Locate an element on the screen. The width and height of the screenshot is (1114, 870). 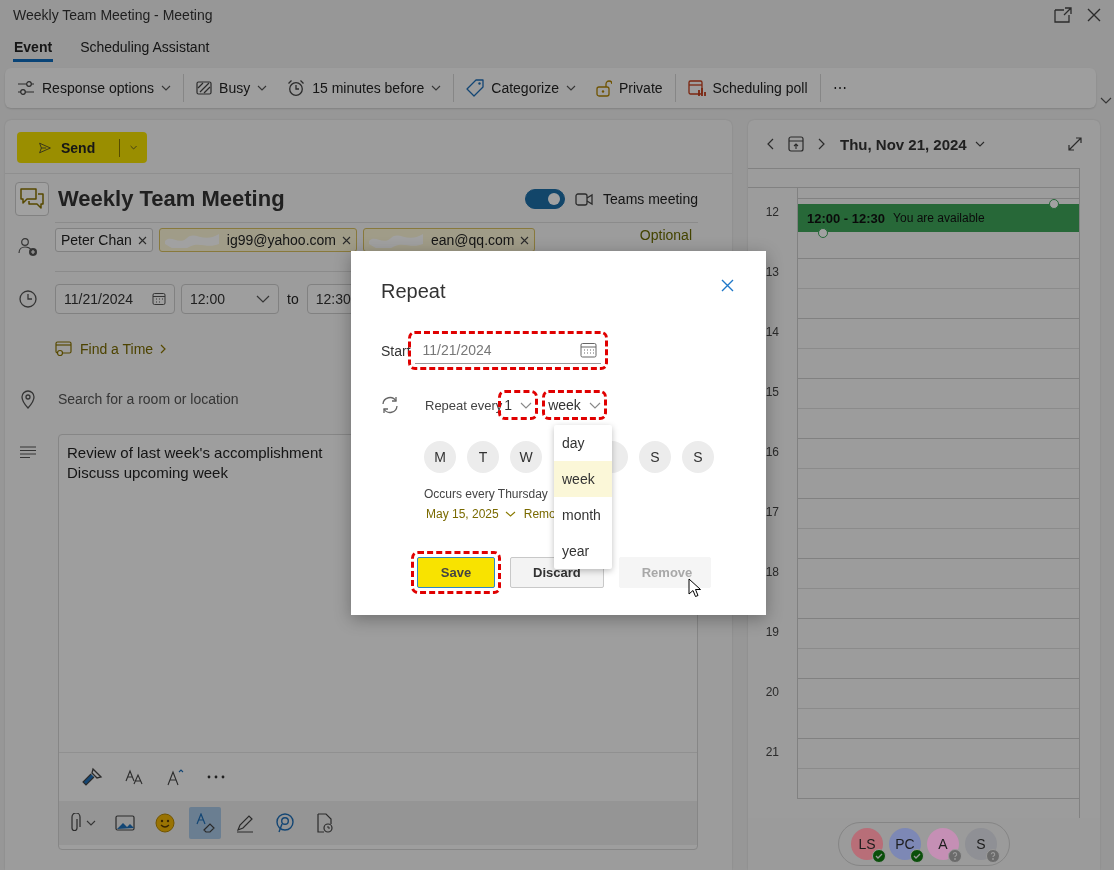
body-text-line: Discuss upcoming week is located at coordinates (147, 473).